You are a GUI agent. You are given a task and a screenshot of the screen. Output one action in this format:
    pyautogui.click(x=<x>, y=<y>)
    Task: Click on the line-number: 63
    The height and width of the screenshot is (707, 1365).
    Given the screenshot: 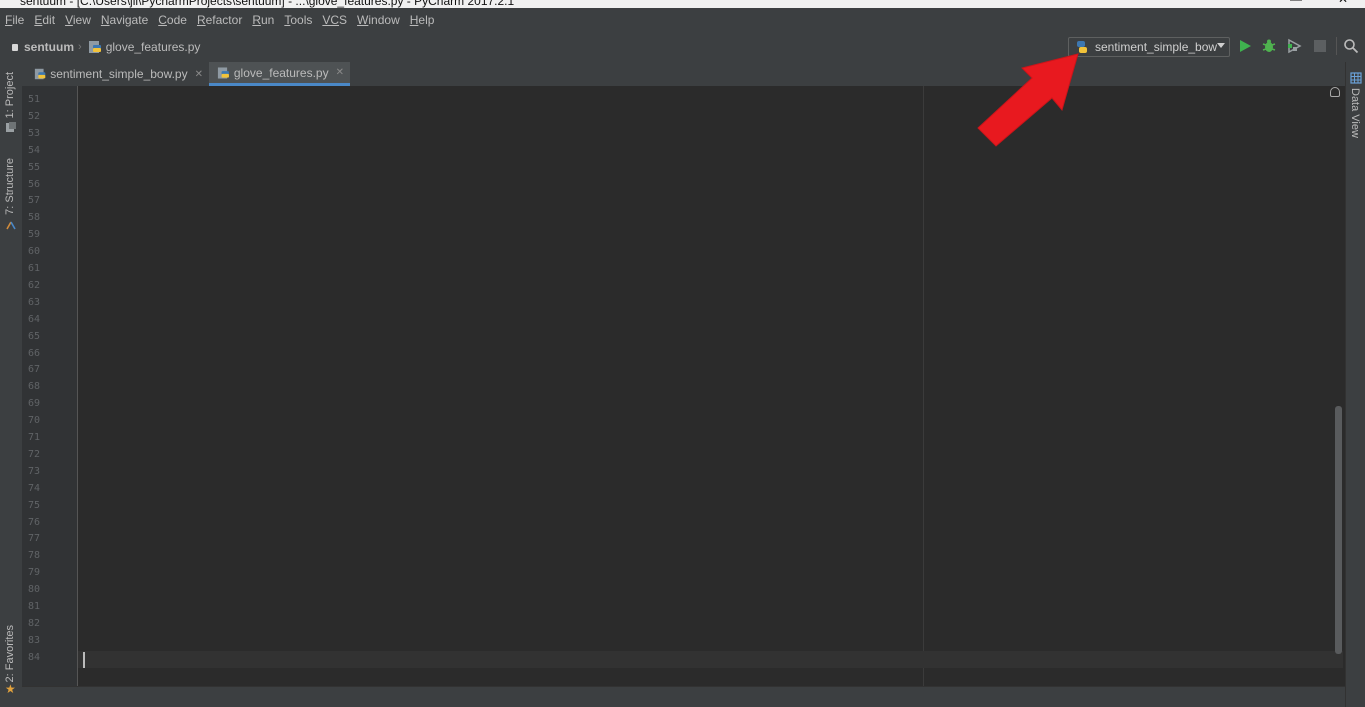 What is the action you would take?
    pyautogui.click(x=34, y=302)
    